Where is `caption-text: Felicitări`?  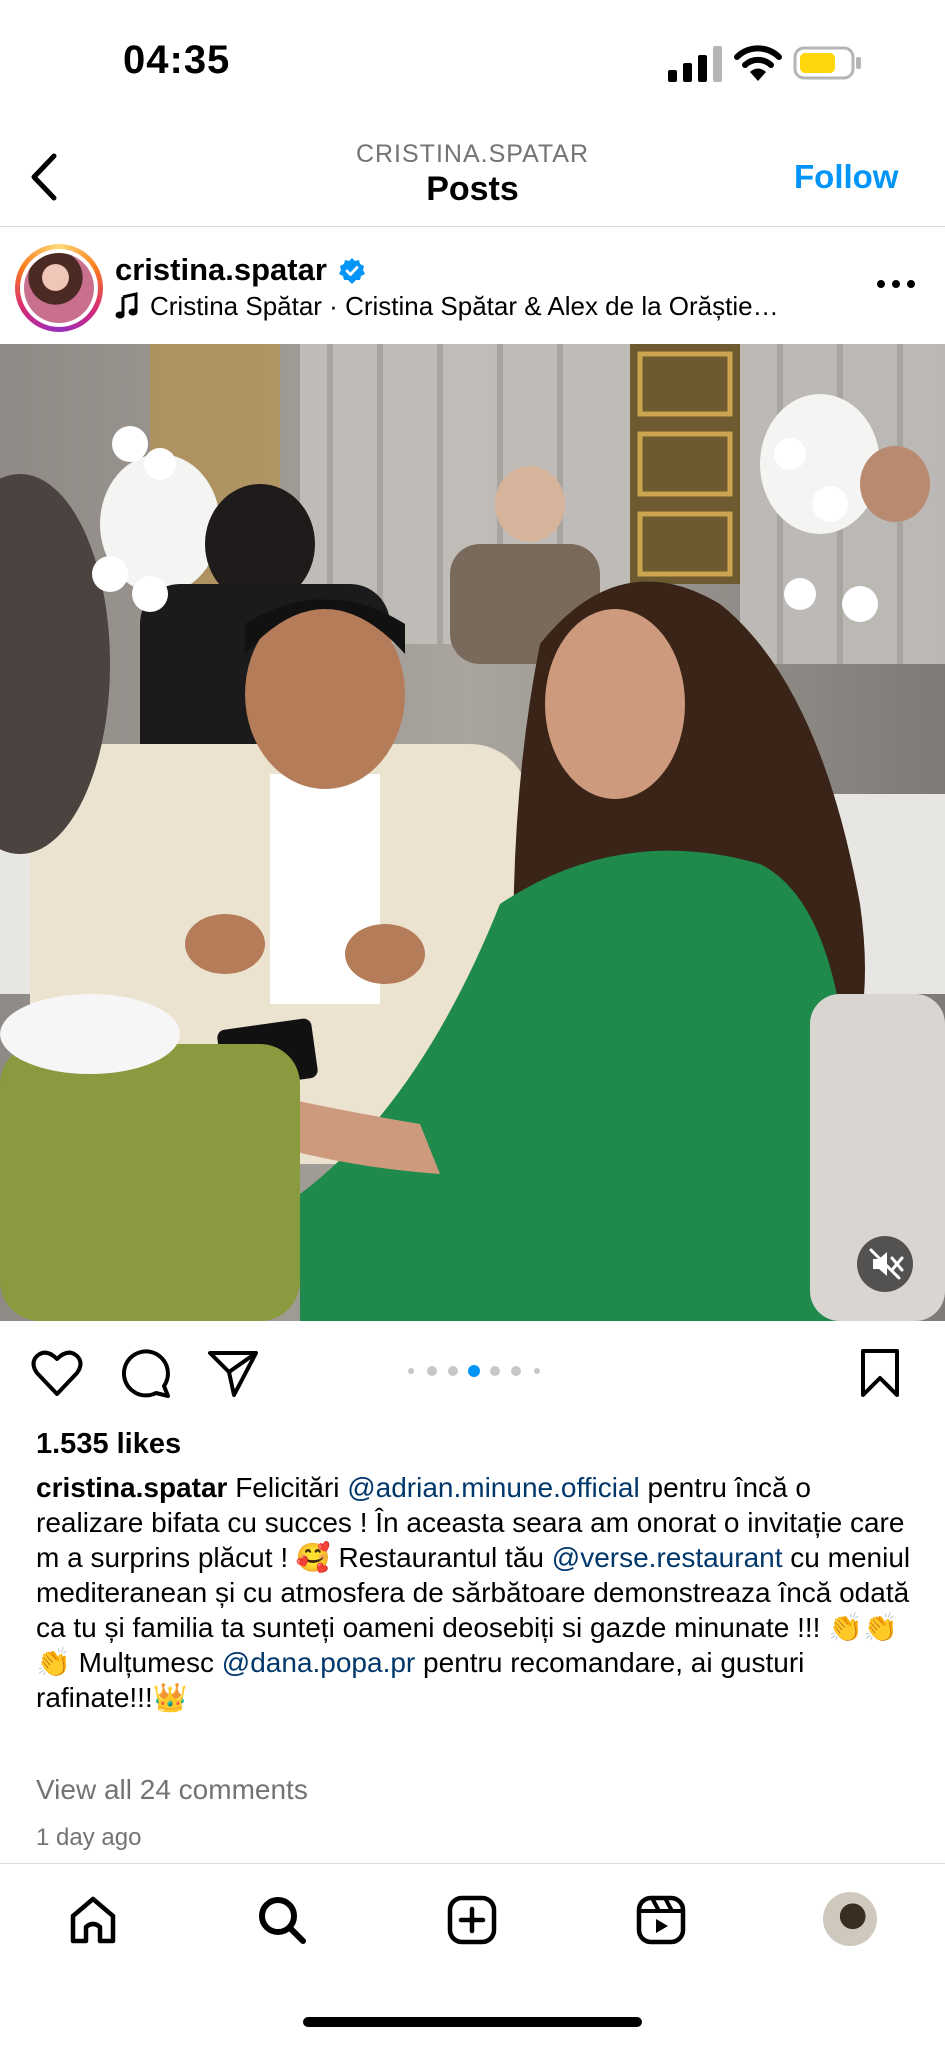 caption-text: Felicitări is located at coordinates (287, 1487).